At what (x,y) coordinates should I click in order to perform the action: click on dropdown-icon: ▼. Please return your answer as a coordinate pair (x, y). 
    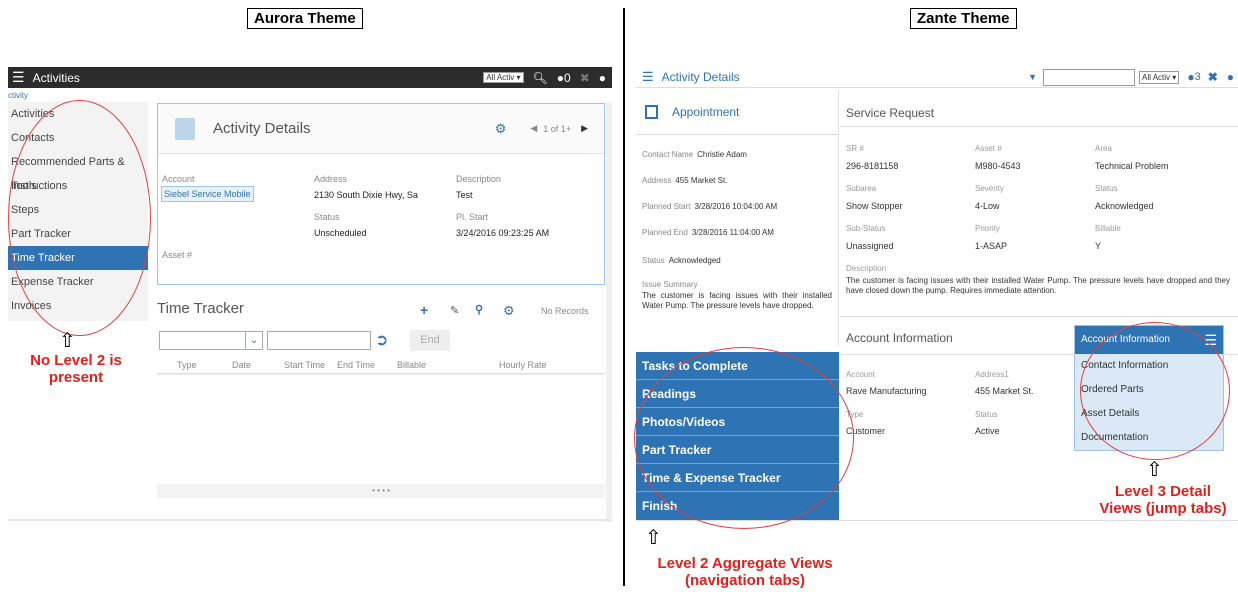
    Looking at the image, I should click on (1032, 77).